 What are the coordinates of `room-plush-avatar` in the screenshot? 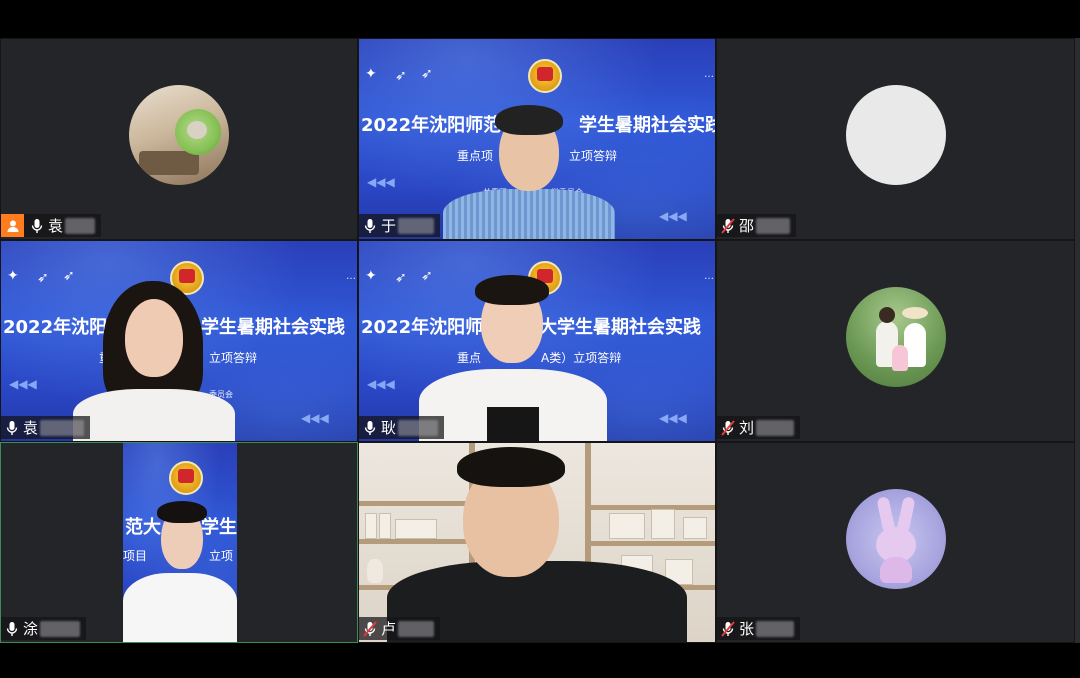 It's located at (179, 135).